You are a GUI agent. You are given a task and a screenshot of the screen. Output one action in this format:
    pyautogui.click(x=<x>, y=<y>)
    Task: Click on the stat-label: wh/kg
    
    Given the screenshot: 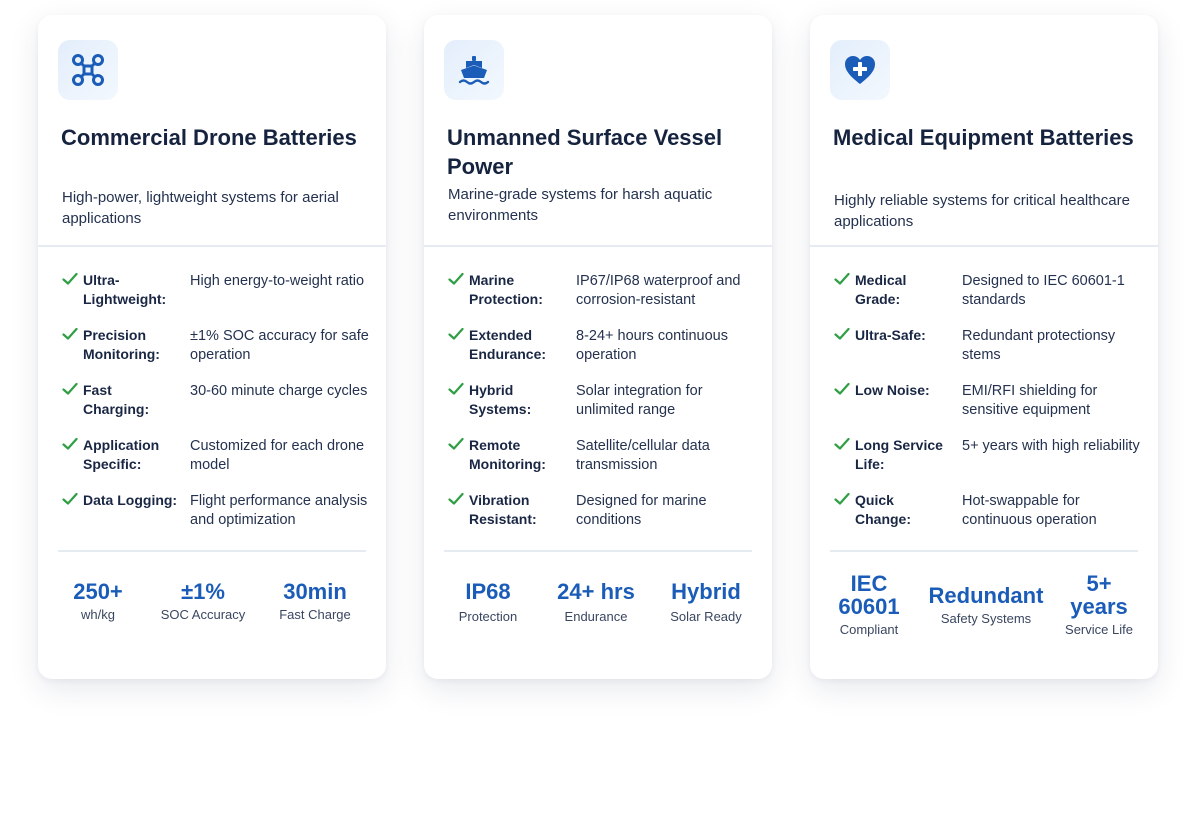 What is the action you would take?
    pyautogui.click(x=98, y=614)
    